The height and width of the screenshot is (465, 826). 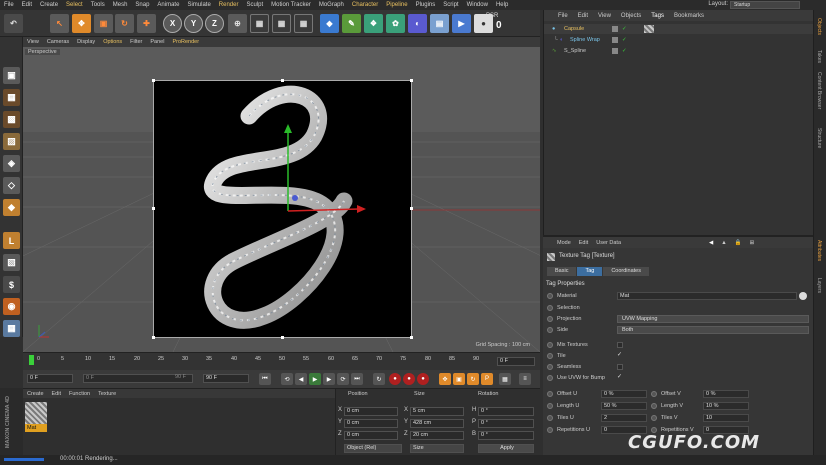 What do you see at coordinates (281, 23) in the screenshot?
I see `render-to-picture-viewer-icon: ▦` at bounding box center [281, 23].